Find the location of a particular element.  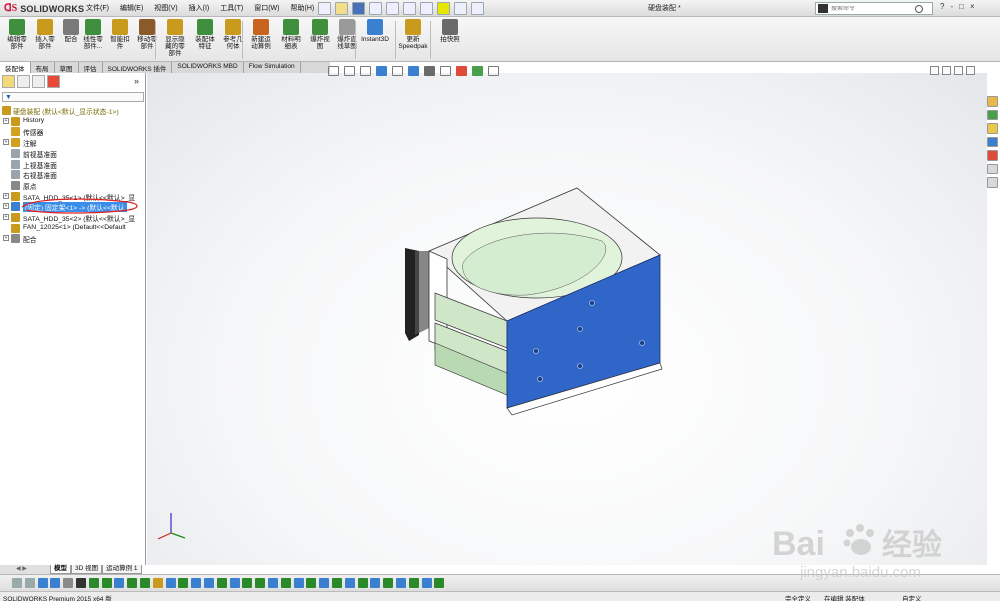

menu-tools: 工具(T) is located at coordinates (231, 9).